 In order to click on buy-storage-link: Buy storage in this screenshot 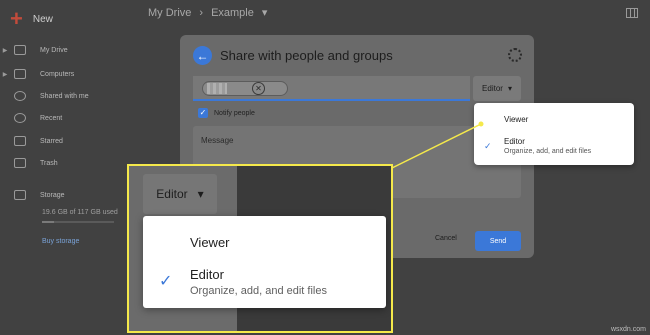, I will do `click(60, 241)`.